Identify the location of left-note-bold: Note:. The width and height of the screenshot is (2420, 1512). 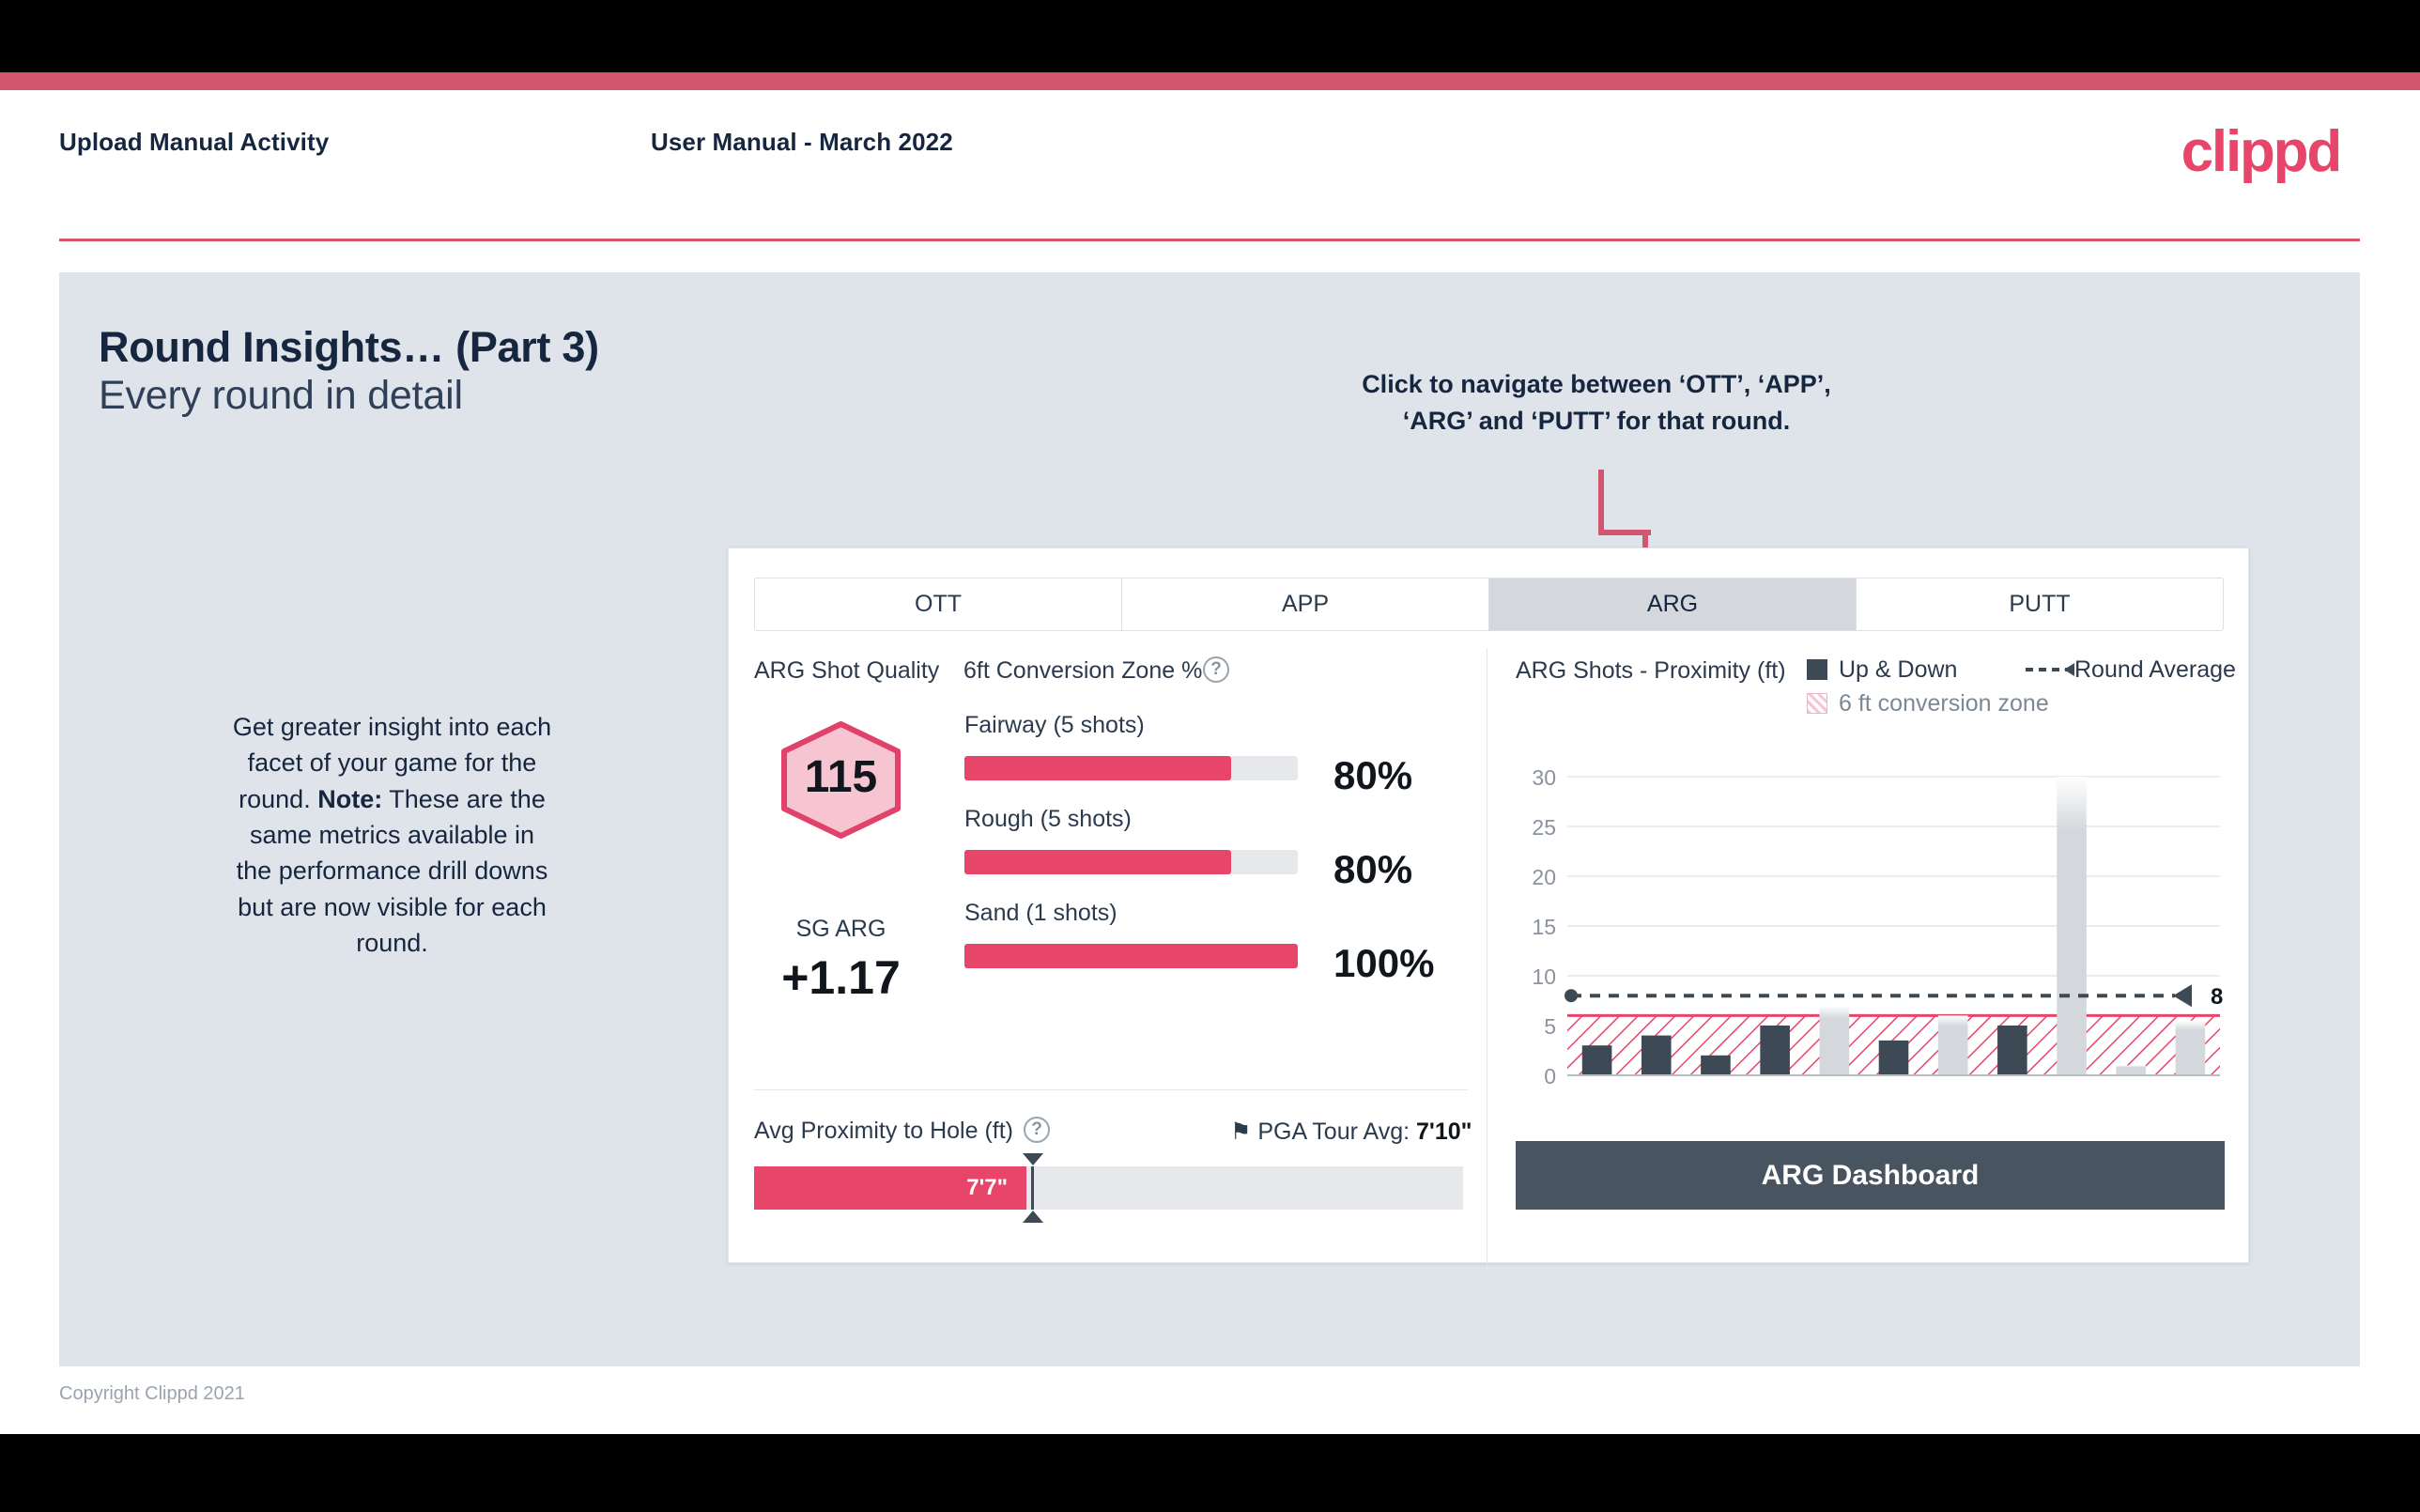
(350, 799).